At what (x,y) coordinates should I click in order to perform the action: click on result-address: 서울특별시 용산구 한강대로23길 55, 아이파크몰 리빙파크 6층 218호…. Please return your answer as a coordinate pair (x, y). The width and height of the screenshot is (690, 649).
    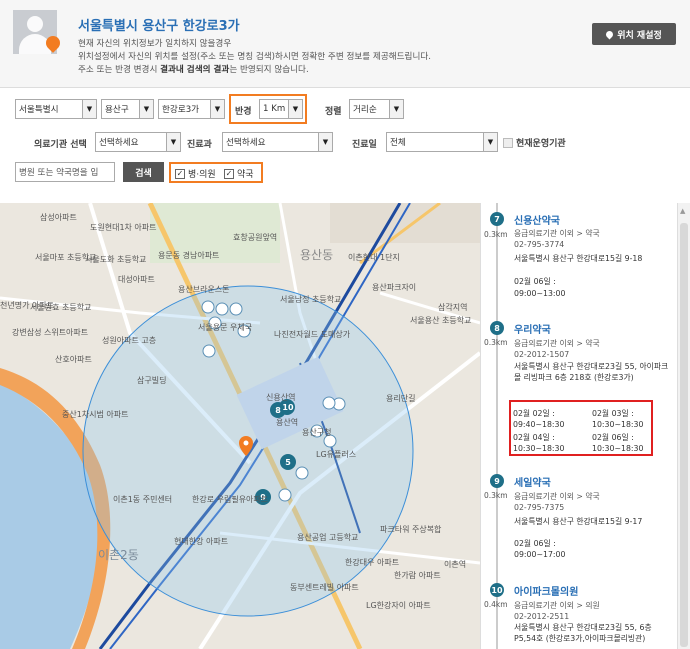
    Looking at the image, I should click on (591, 372).